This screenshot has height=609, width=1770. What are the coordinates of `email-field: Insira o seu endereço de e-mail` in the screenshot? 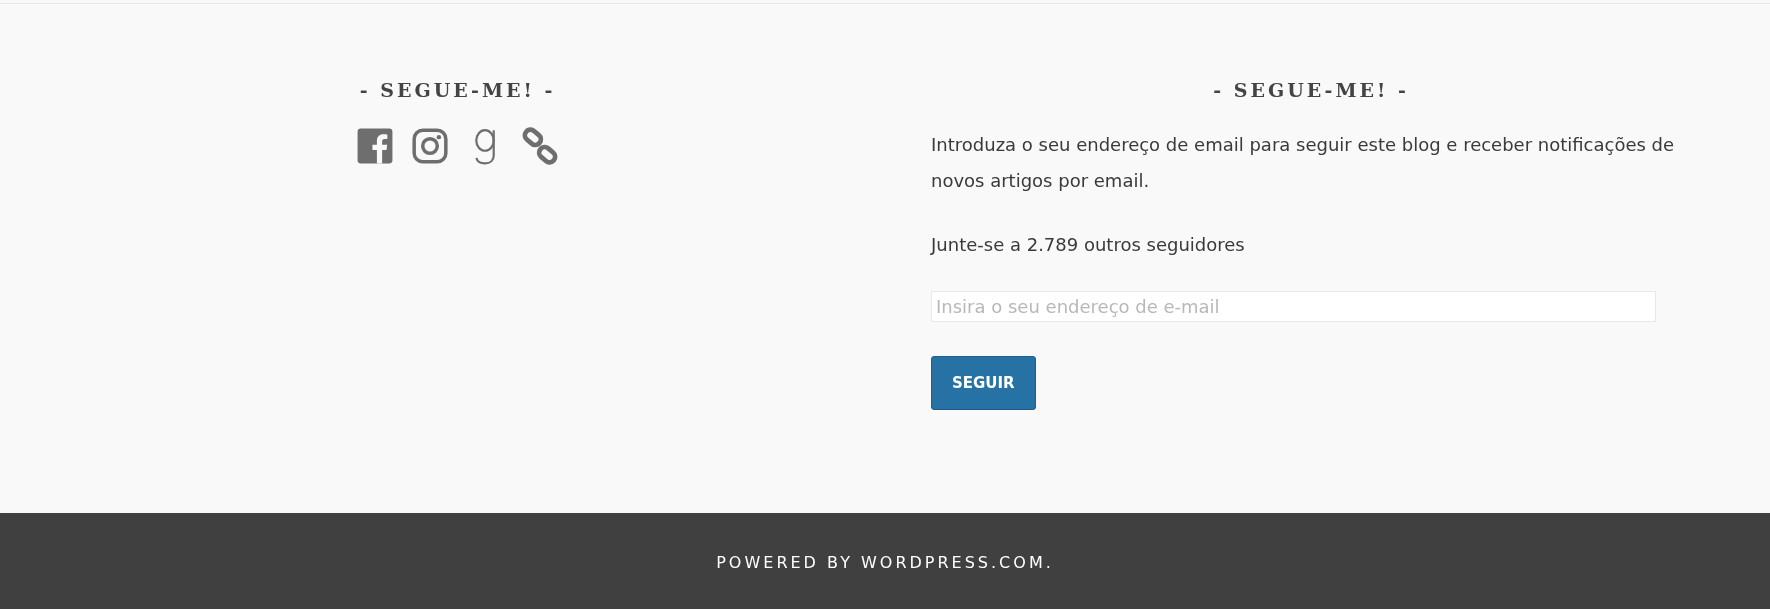 It's located at (1293, 306).